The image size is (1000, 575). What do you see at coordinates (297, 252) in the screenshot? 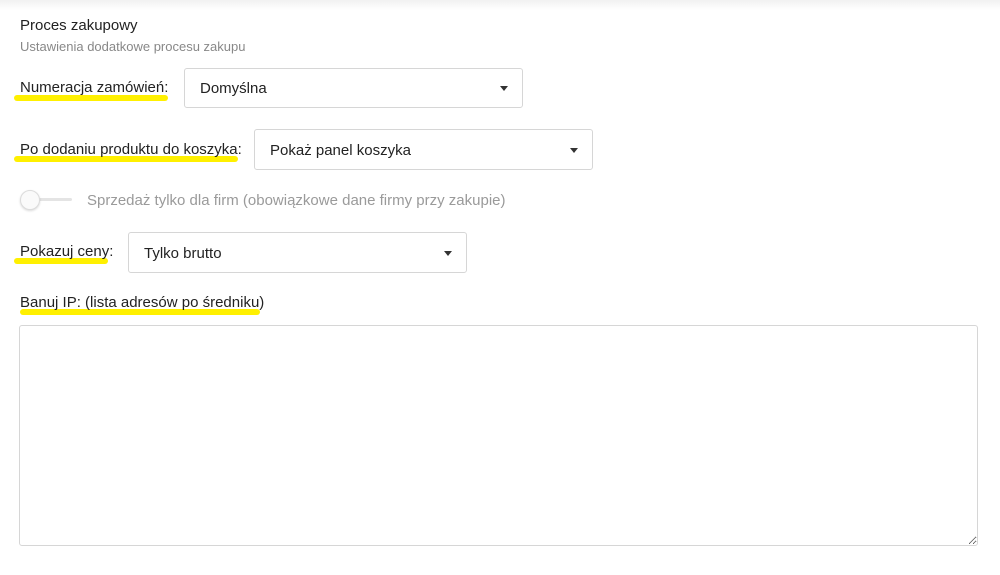
I see `show-prices-select: Tylko brutto` at bounding box center [297, 252].